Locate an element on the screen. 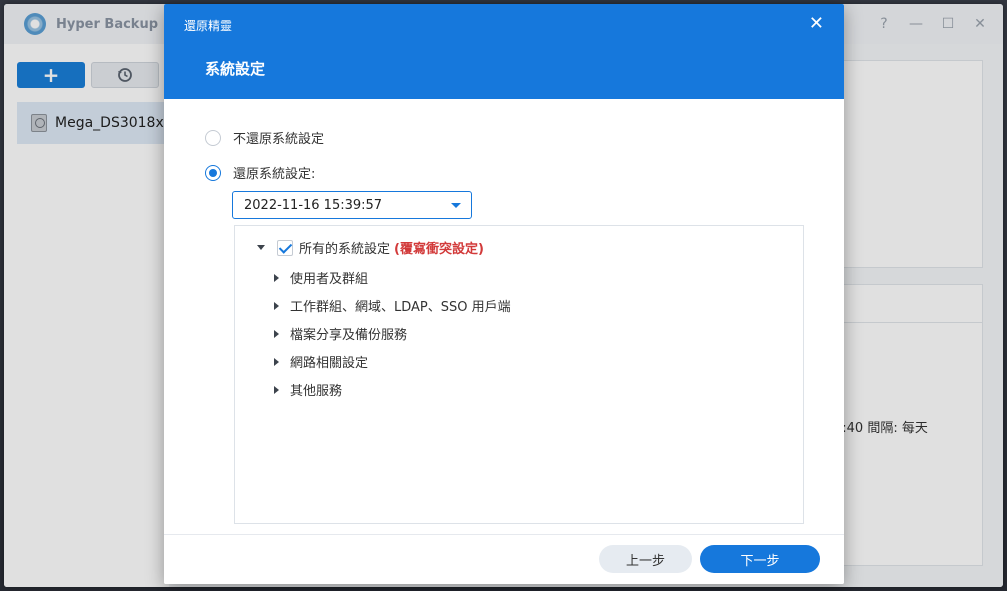 The height and width of the screenshot is (591, 1007). dialog-footer: 上一步 下一步 is located at coordinates (504, 559).